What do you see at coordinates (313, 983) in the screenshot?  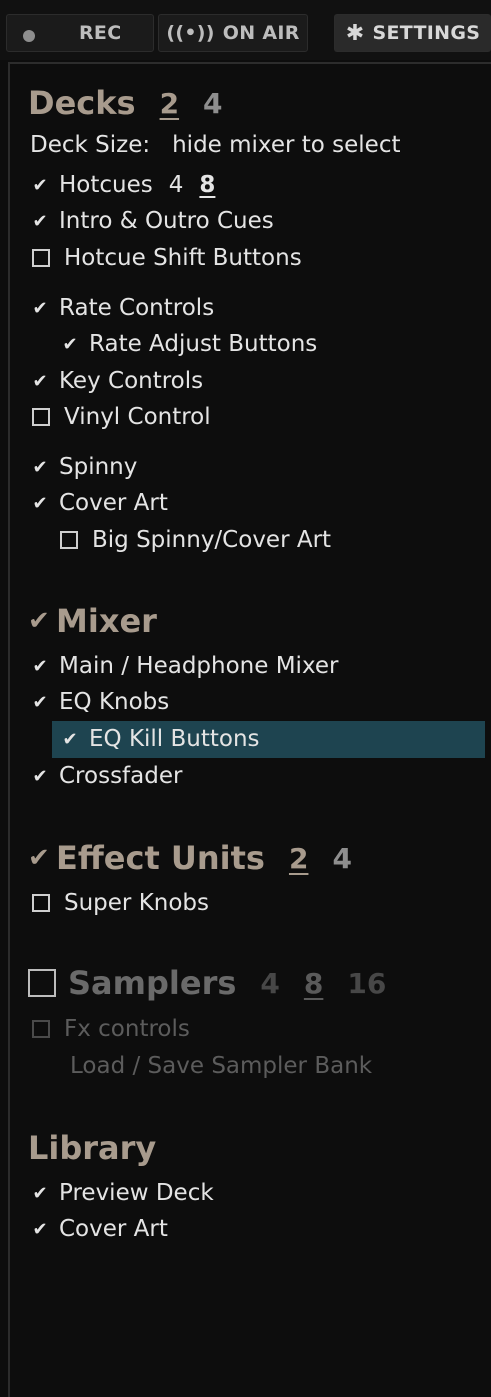 I see `samplers-count-8: 8` at bounding box center [313, 983].